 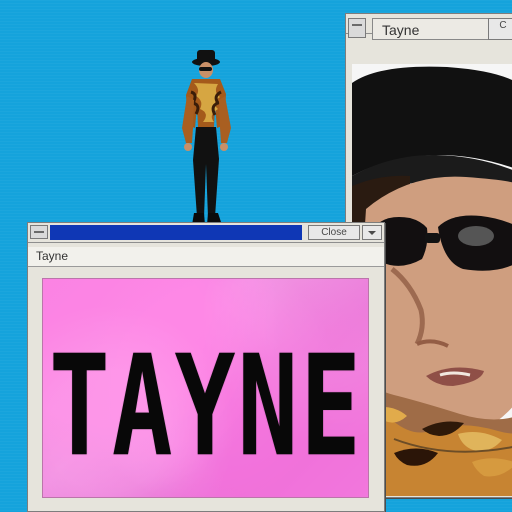 I want to click on photo-window-system-menu, so click(x=357, y=28).